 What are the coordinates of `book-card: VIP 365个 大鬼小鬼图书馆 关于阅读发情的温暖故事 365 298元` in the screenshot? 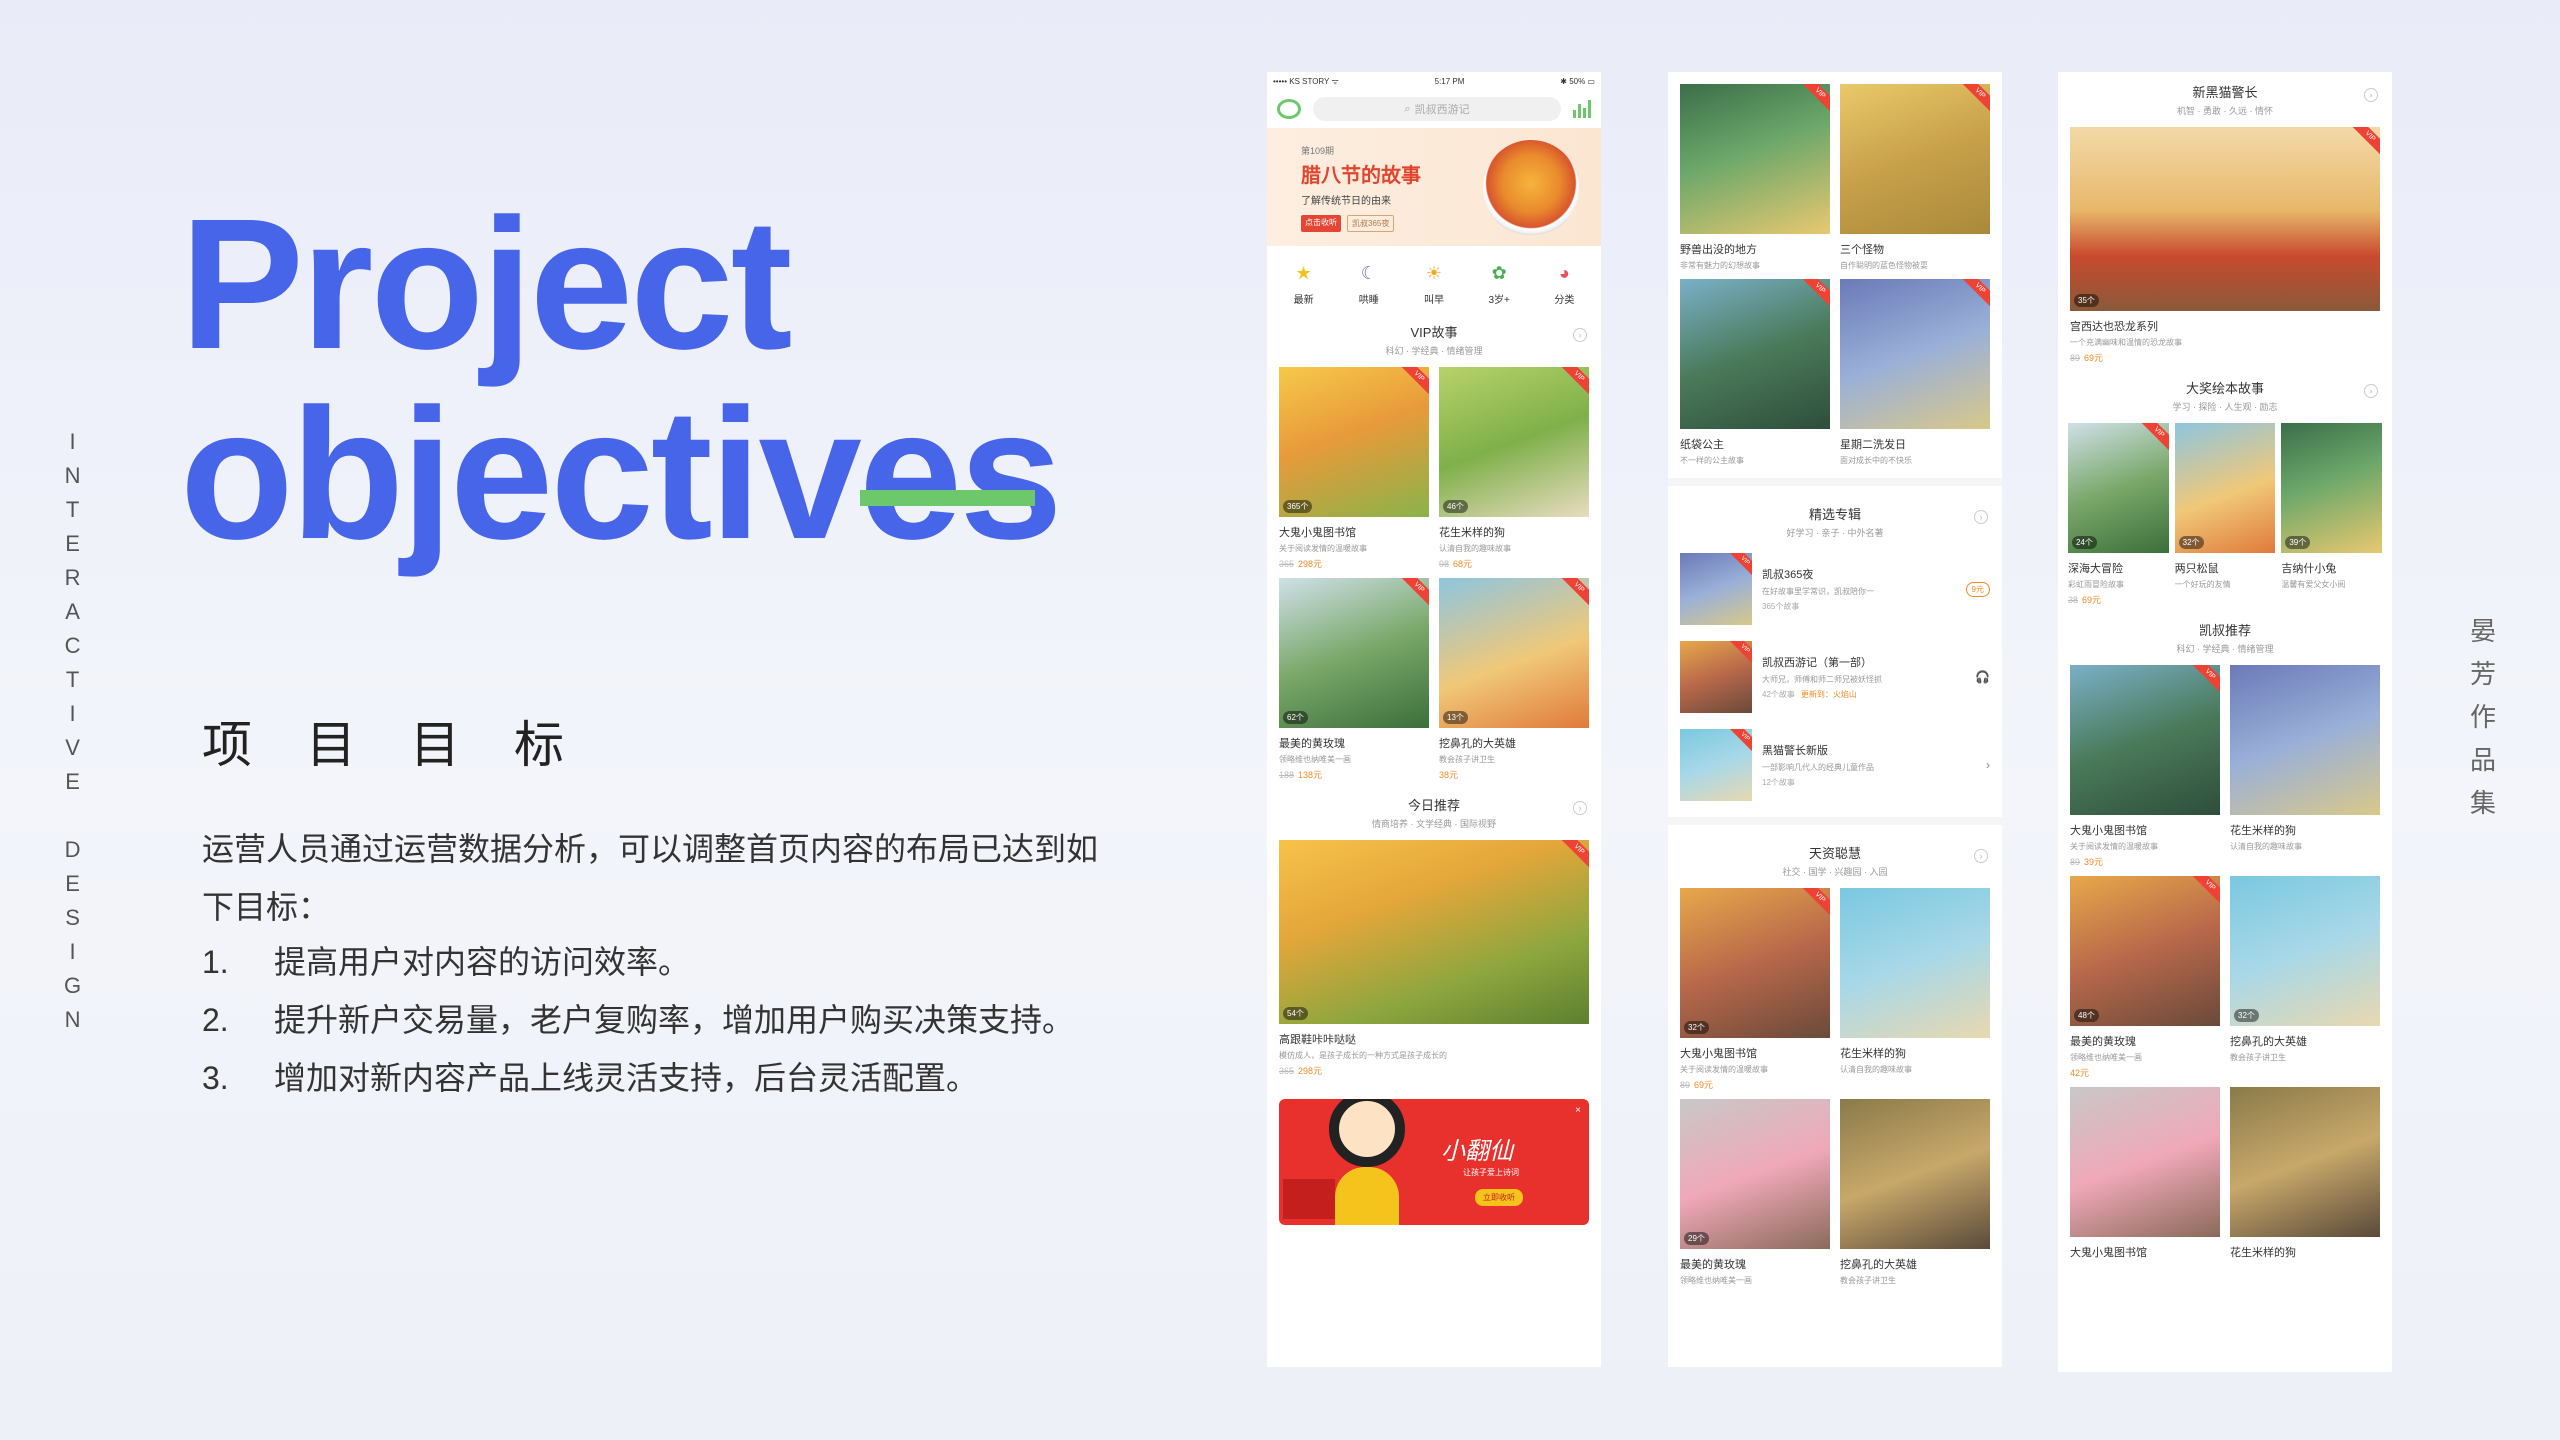 It's located at (1354, 468).